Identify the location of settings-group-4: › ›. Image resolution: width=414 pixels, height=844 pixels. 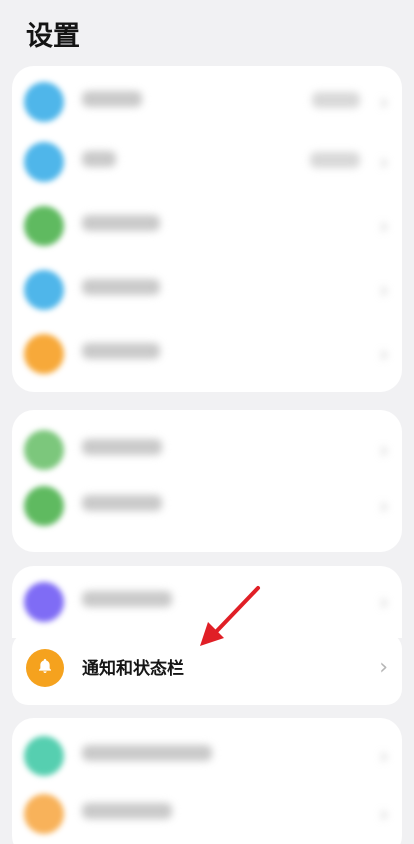
(207, 781).